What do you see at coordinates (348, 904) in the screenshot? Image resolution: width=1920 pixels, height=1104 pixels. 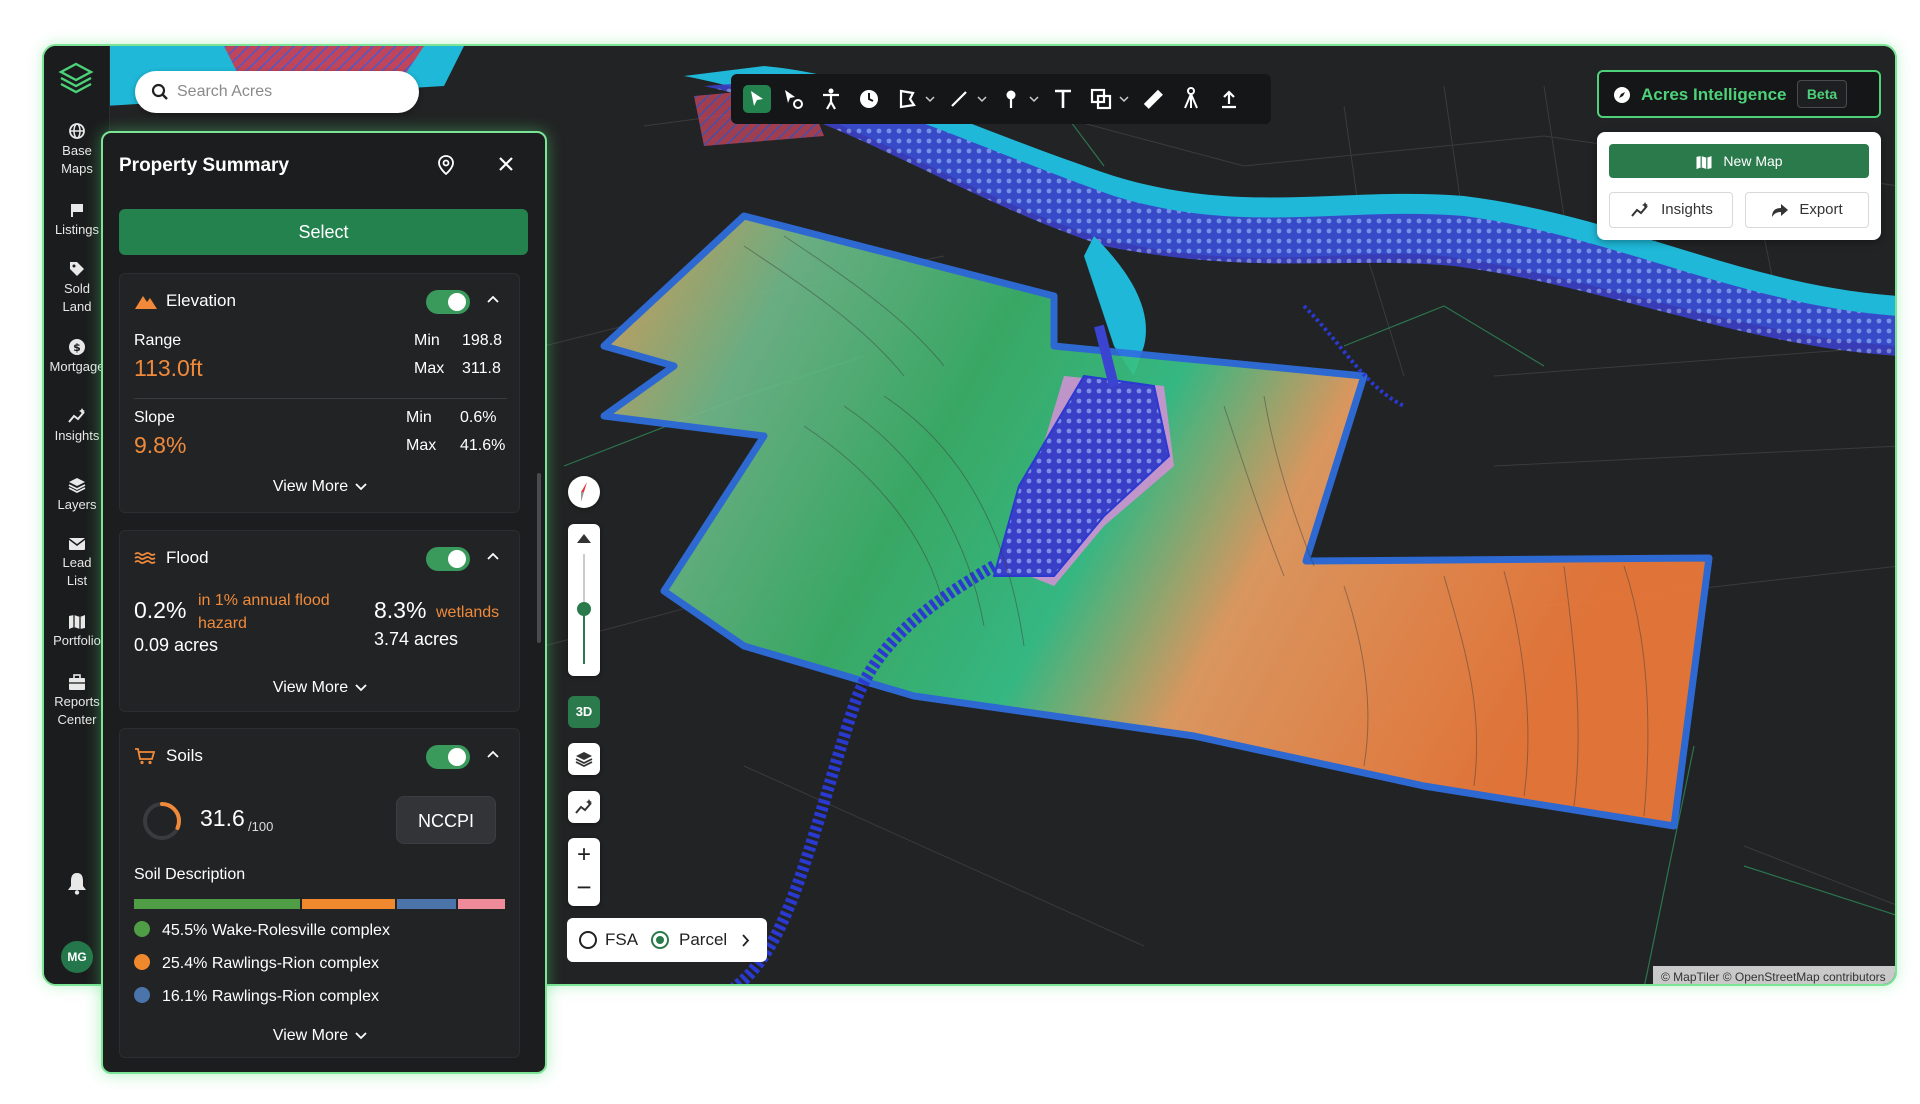 I see `soil-bar-segment` at bounding box center [348, 904].